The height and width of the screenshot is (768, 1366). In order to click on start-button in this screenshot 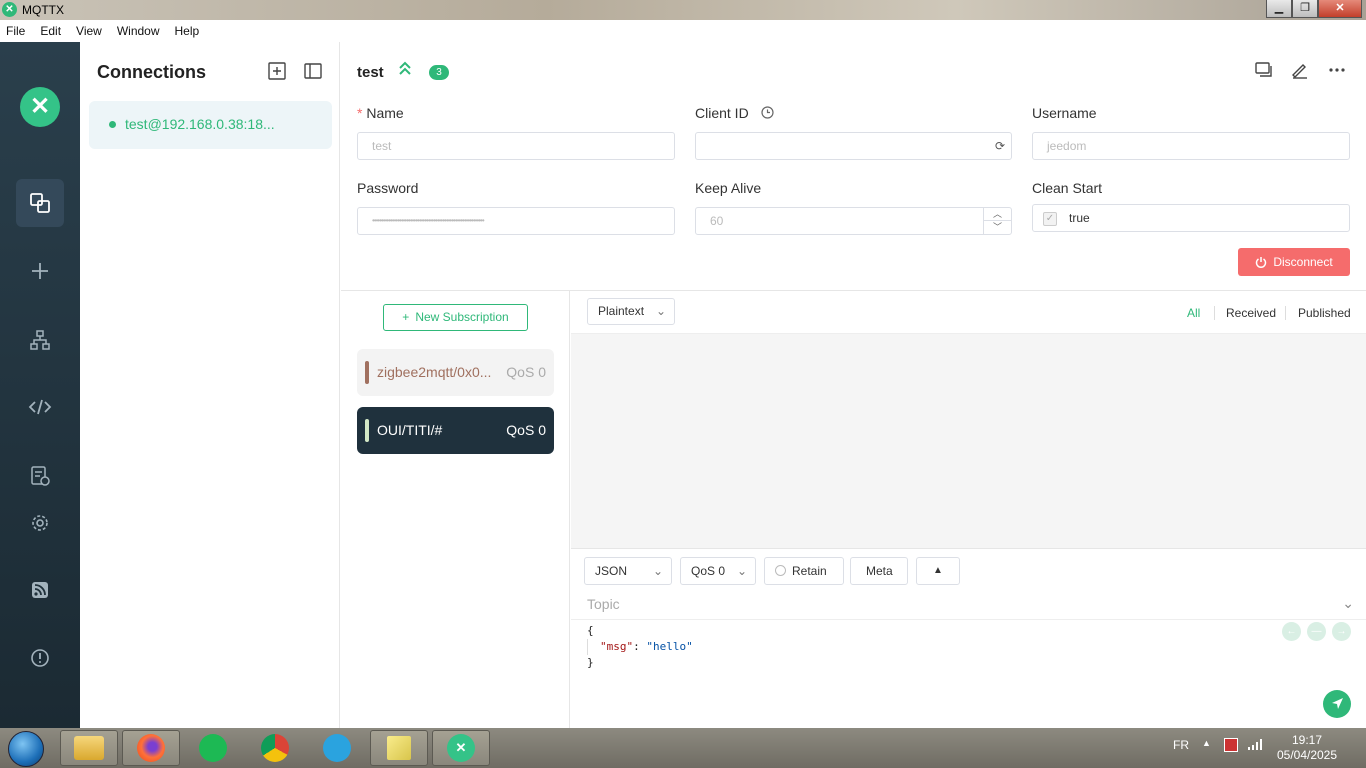, I will do `click(26, 749)`.